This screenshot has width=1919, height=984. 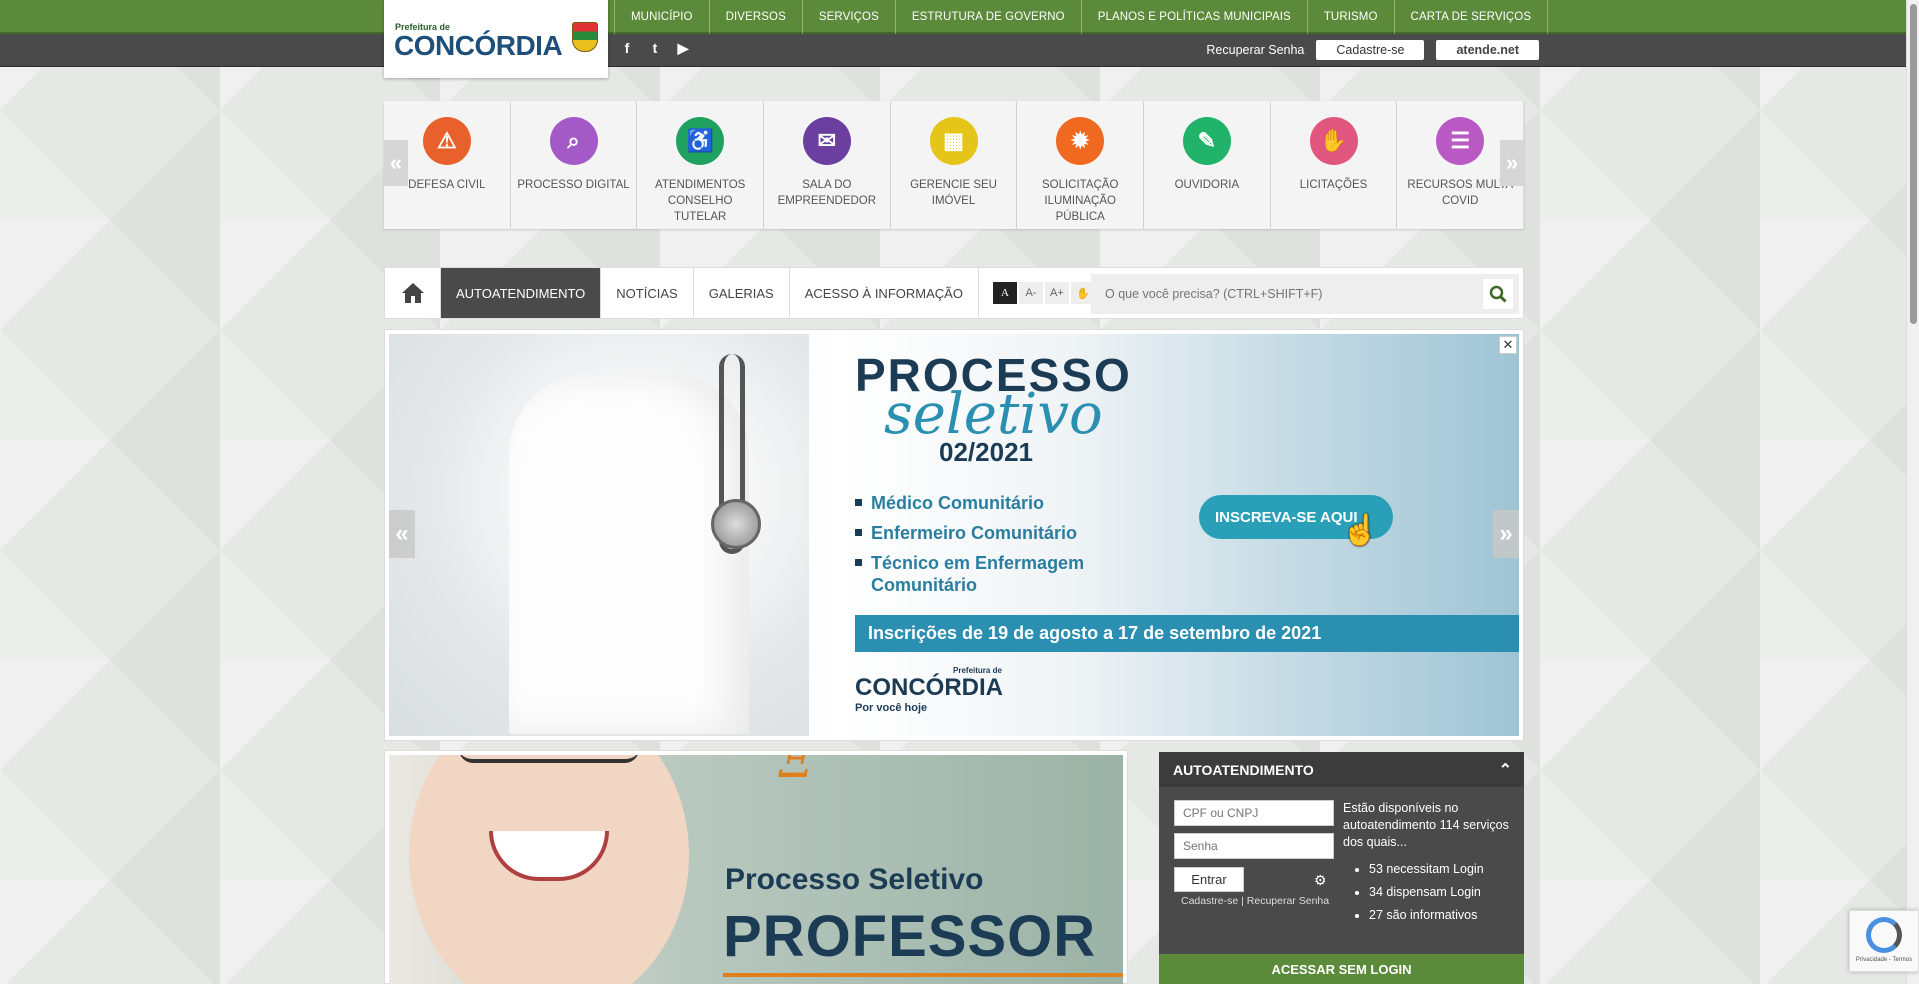 What do you see at coordinates (661, 17) in the screenshot?
I see `nav-municipio: MUNICÍPIO` at bounding box center [661, 17].